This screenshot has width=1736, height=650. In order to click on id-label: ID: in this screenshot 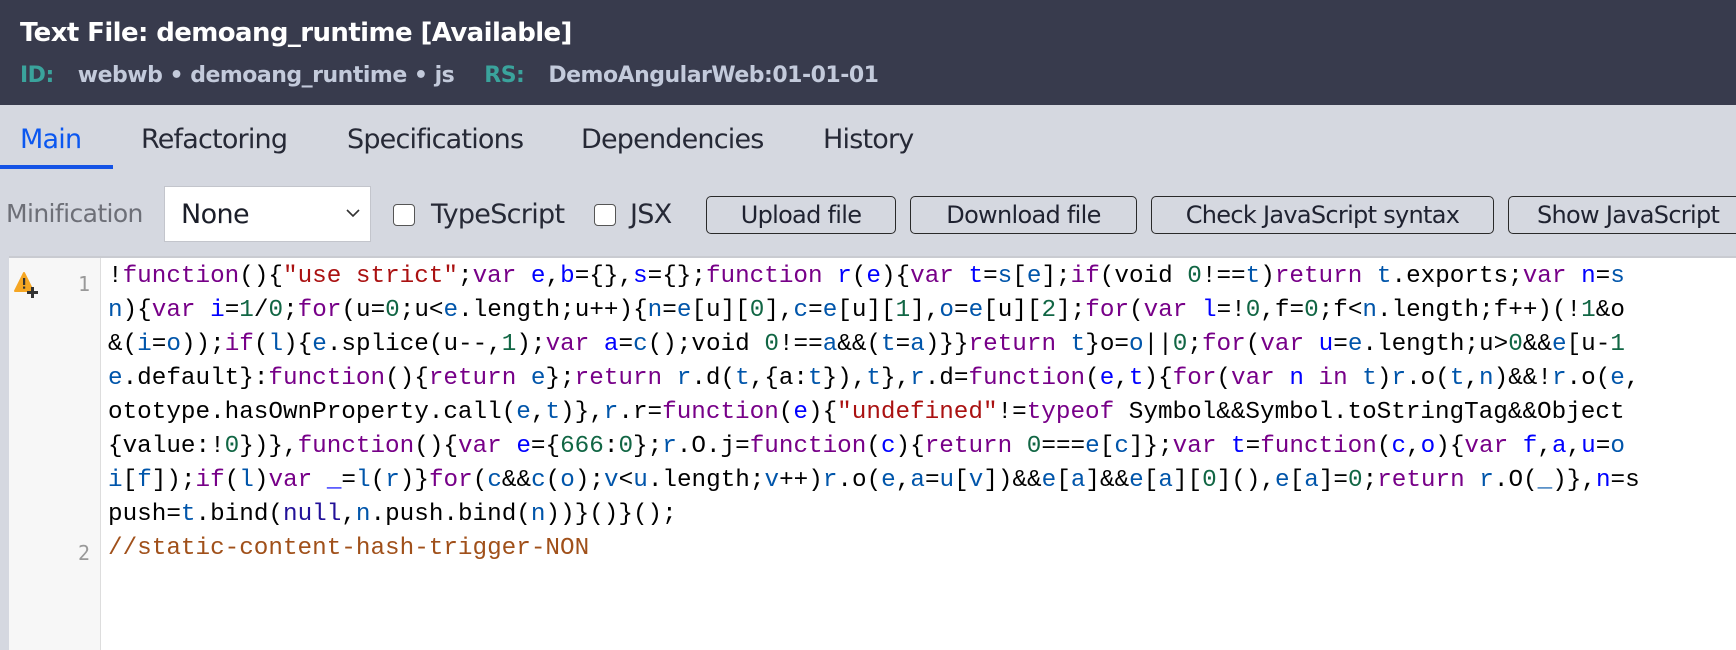, I will do `click(37, 75)`.